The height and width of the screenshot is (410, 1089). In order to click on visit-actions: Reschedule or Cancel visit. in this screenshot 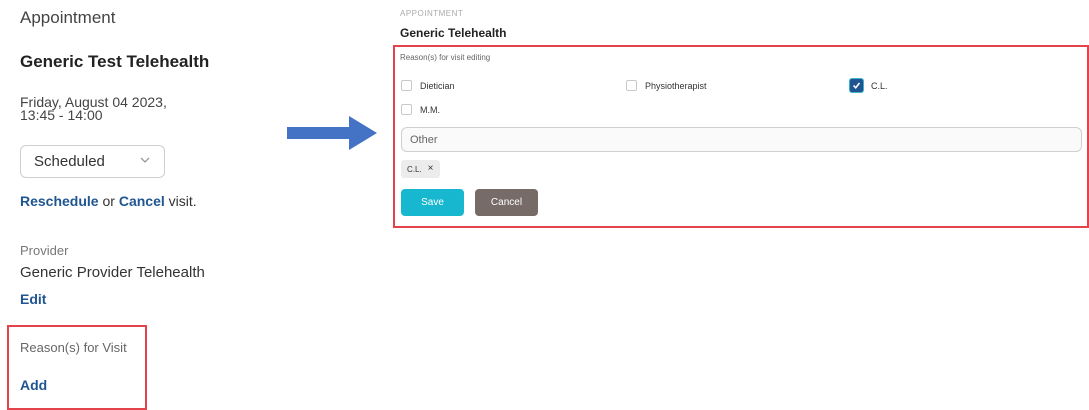, I will do `click(108, 201)`.